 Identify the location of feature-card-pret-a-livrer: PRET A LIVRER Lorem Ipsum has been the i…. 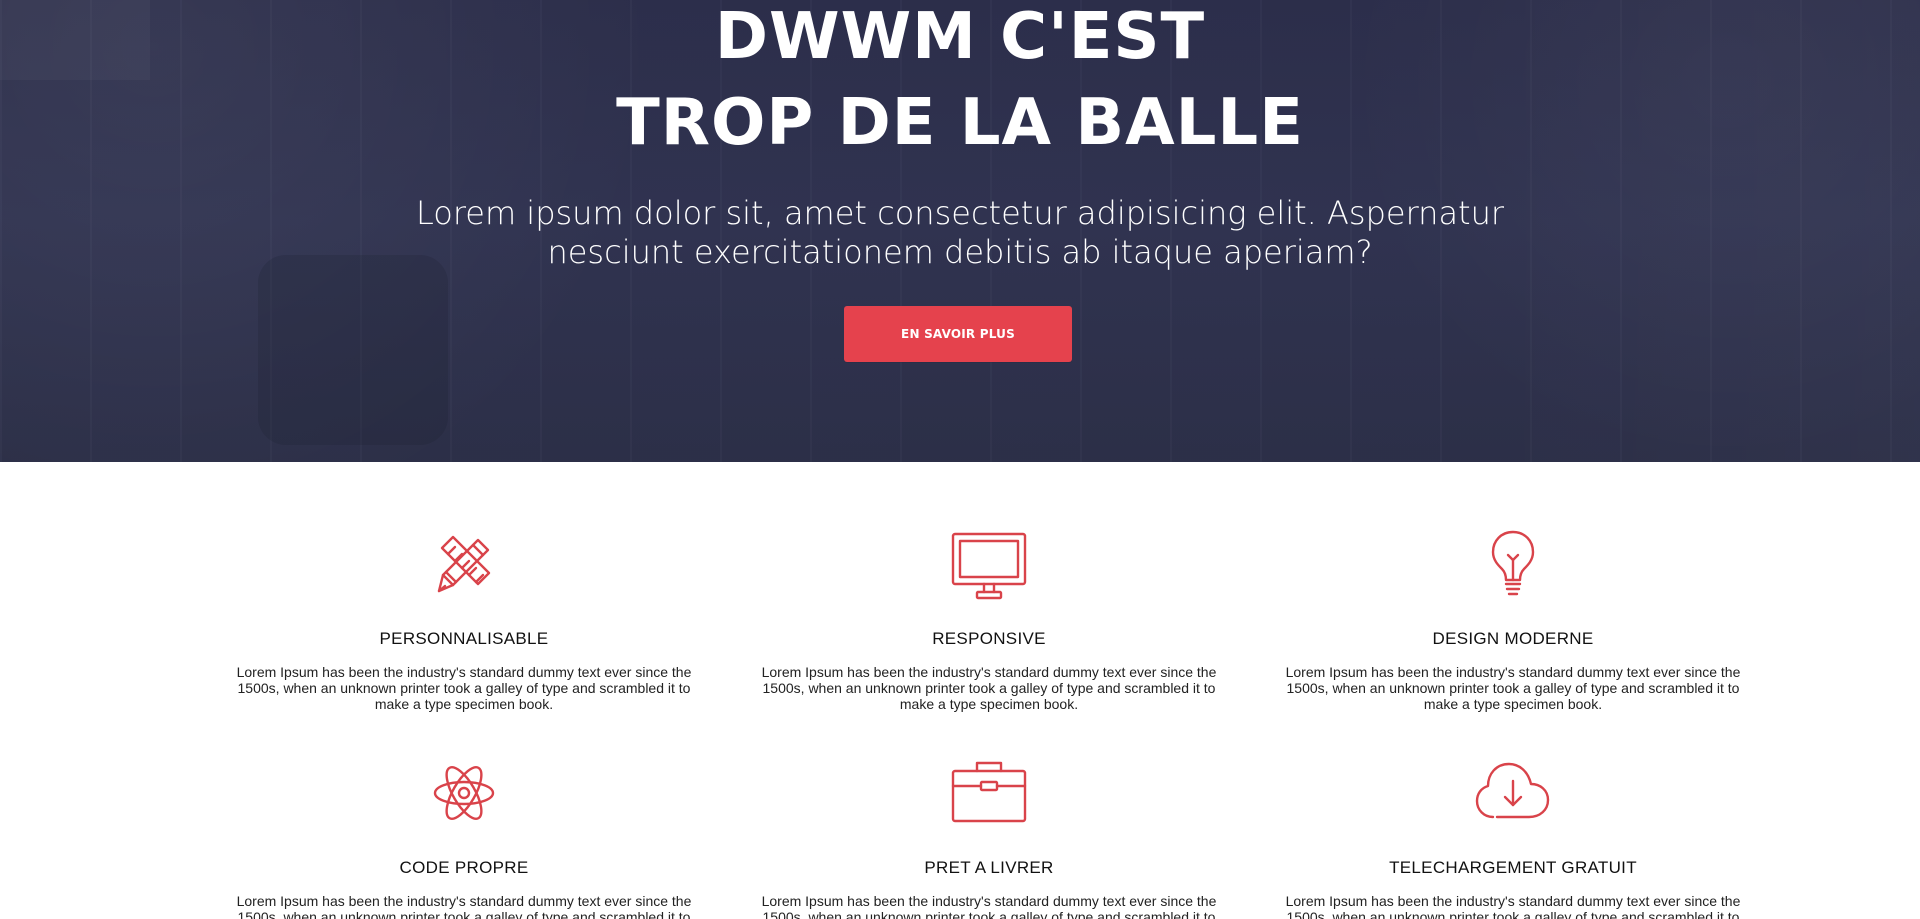
(989, 836).